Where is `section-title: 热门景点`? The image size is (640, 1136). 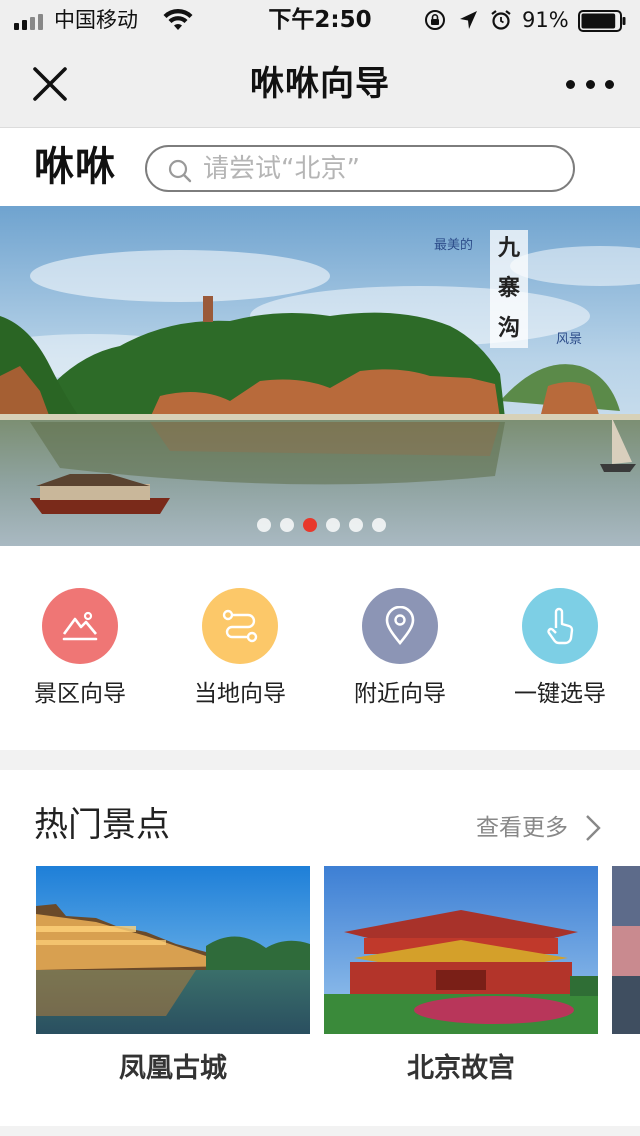 section-title: 热门景点 is located at coordinates (102, 825).